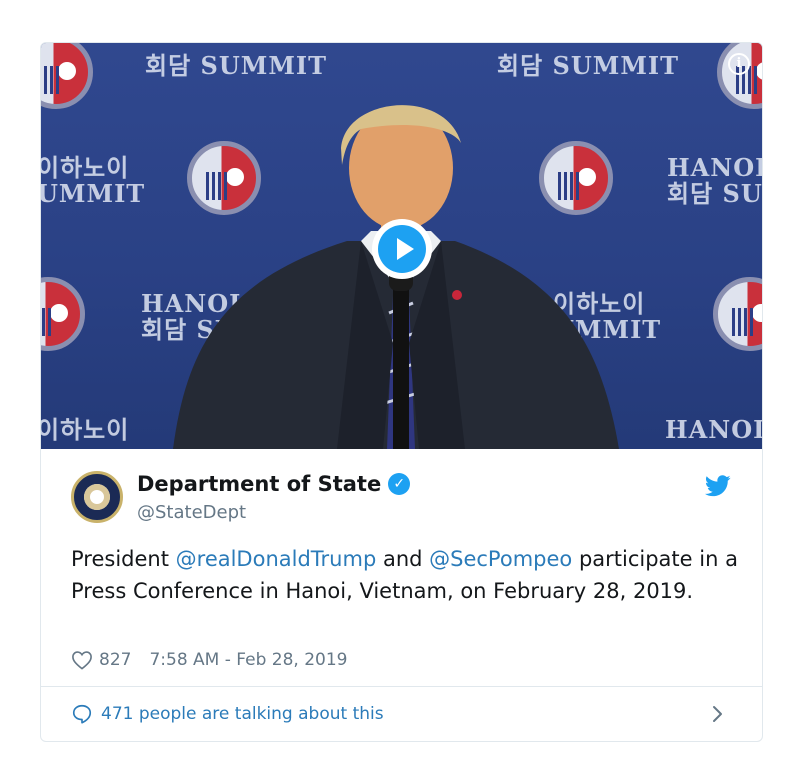 This screenshot has width=799, height=776. I want to click on account-name: Department of State, so click(259, 484).